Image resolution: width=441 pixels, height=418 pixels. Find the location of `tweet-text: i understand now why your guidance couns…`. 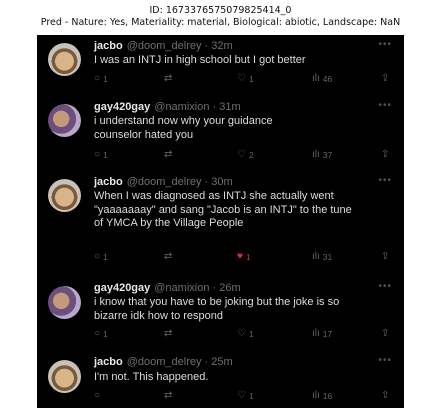

tweet-text: i understand now why your guidance couns… is located at coordinates (183, 128).